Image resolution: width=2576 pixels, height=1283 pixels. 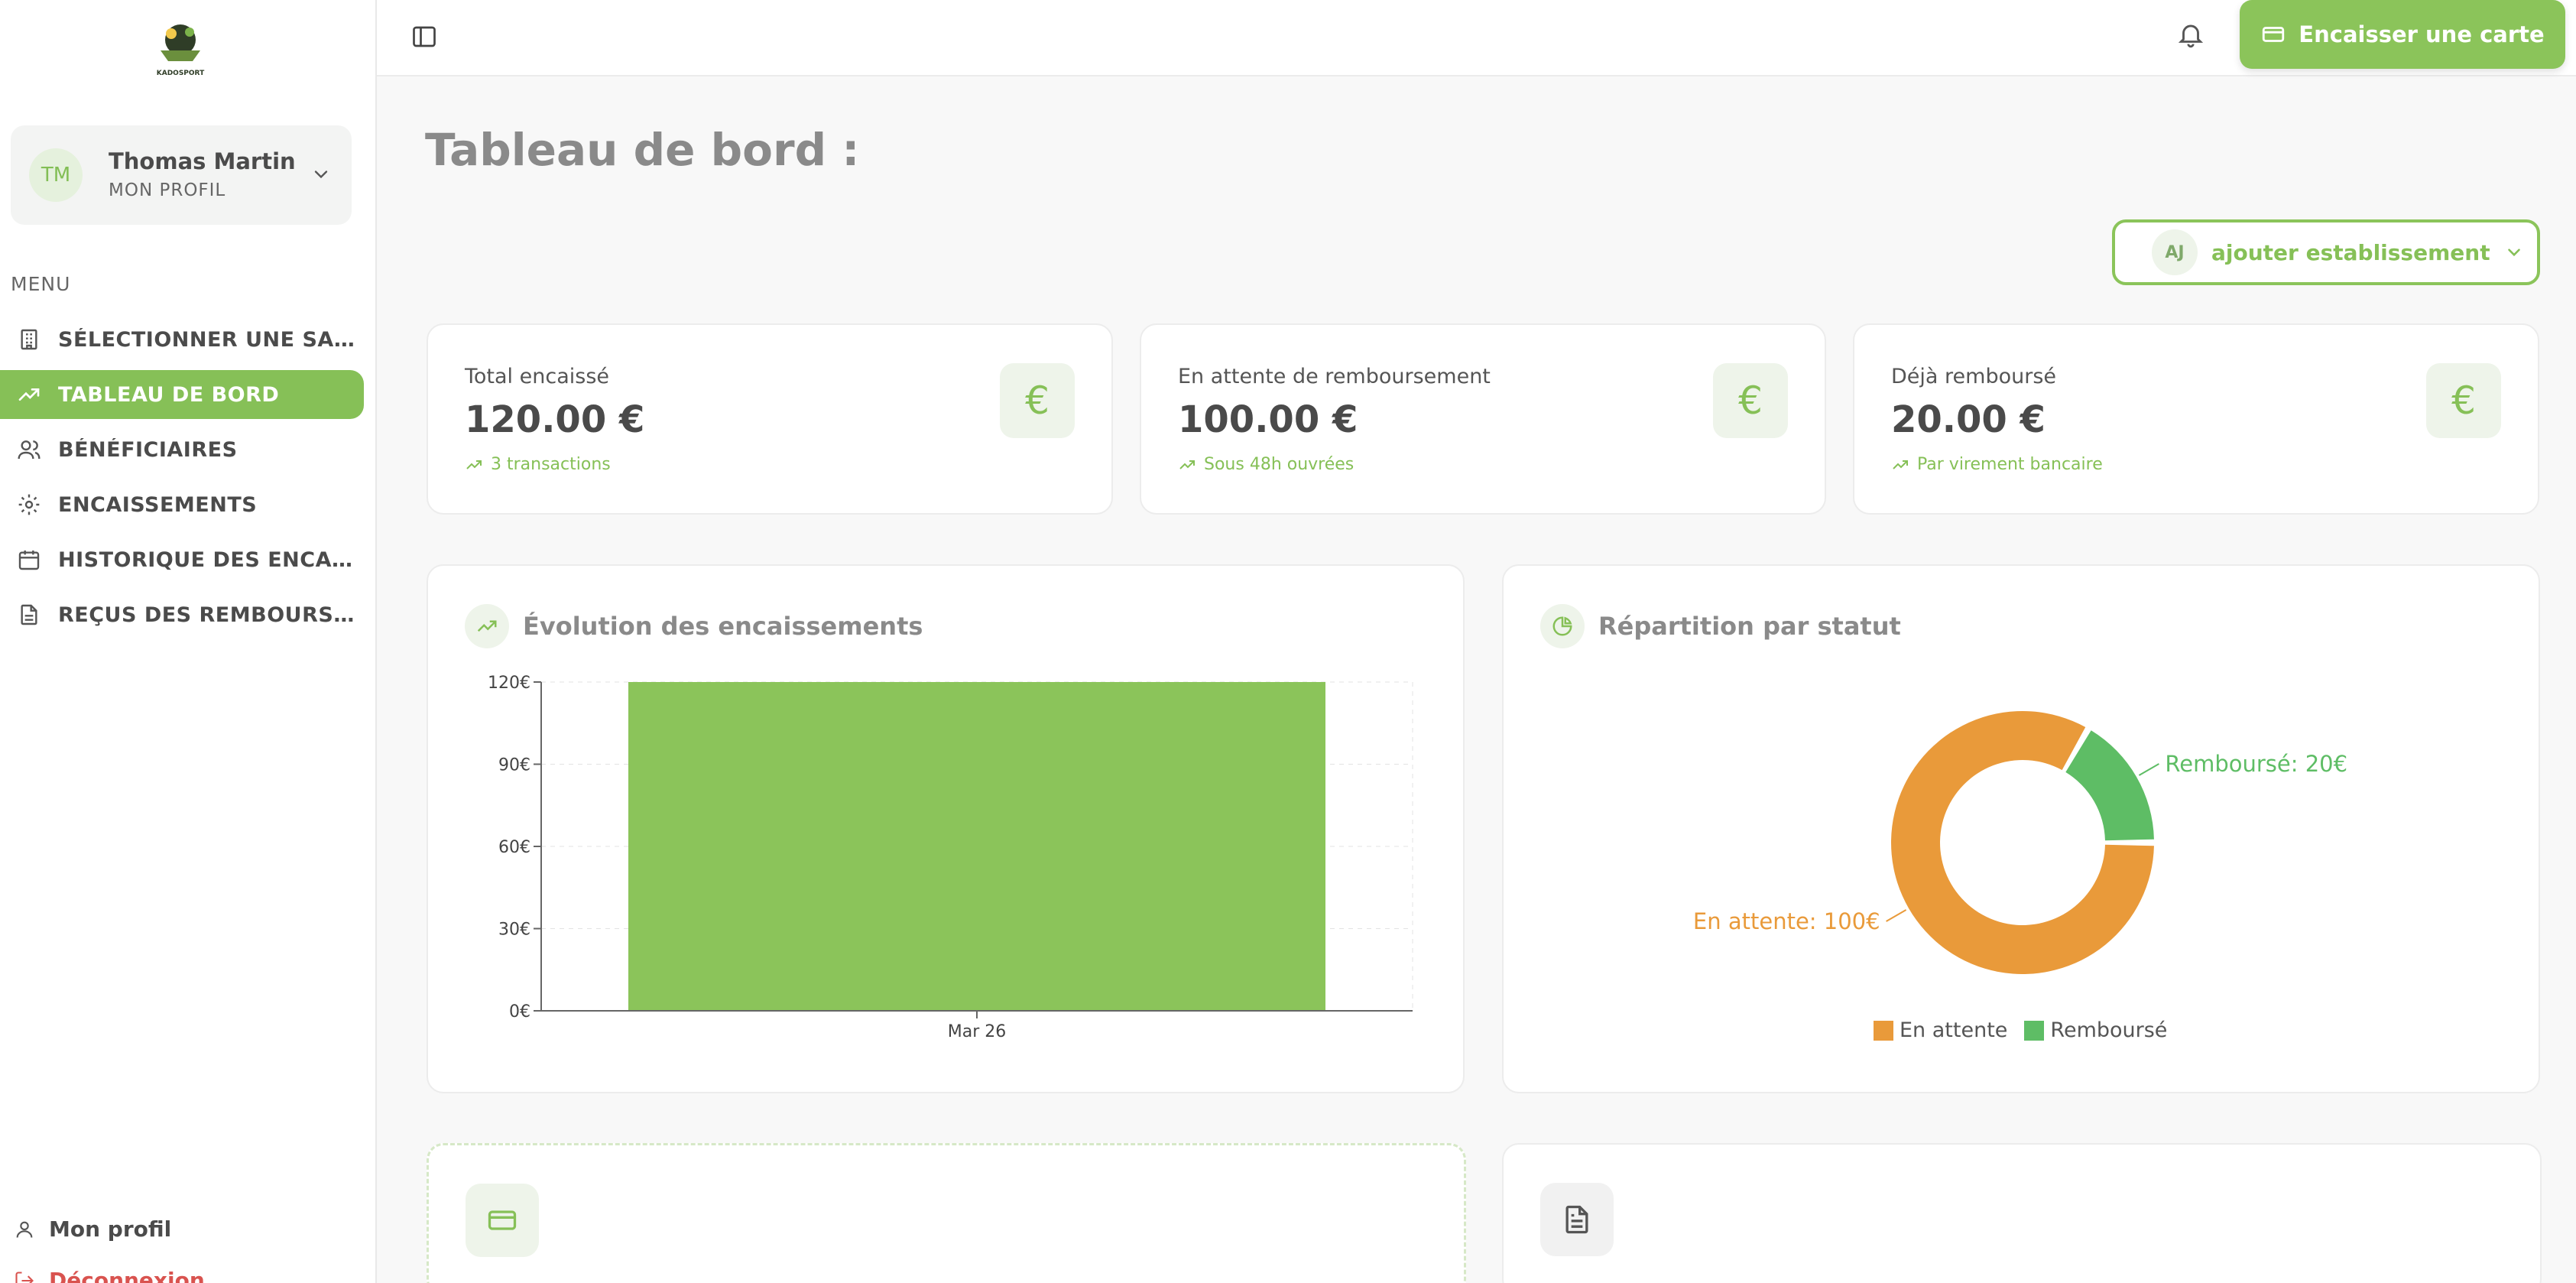 I want to click on x-tick-label: Mar 26, so click(x=978, y=1031).